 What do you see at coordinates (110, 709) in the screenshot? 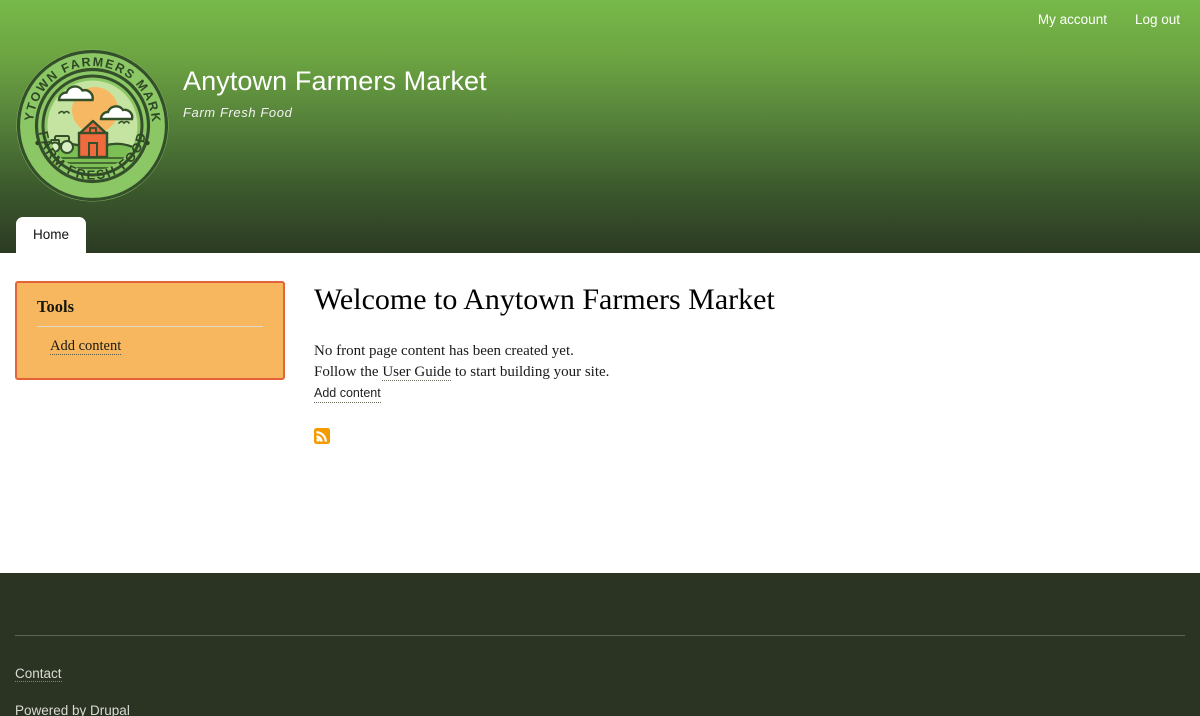
I see `drupal-link: Drupal` at bounding box center [110, 709].